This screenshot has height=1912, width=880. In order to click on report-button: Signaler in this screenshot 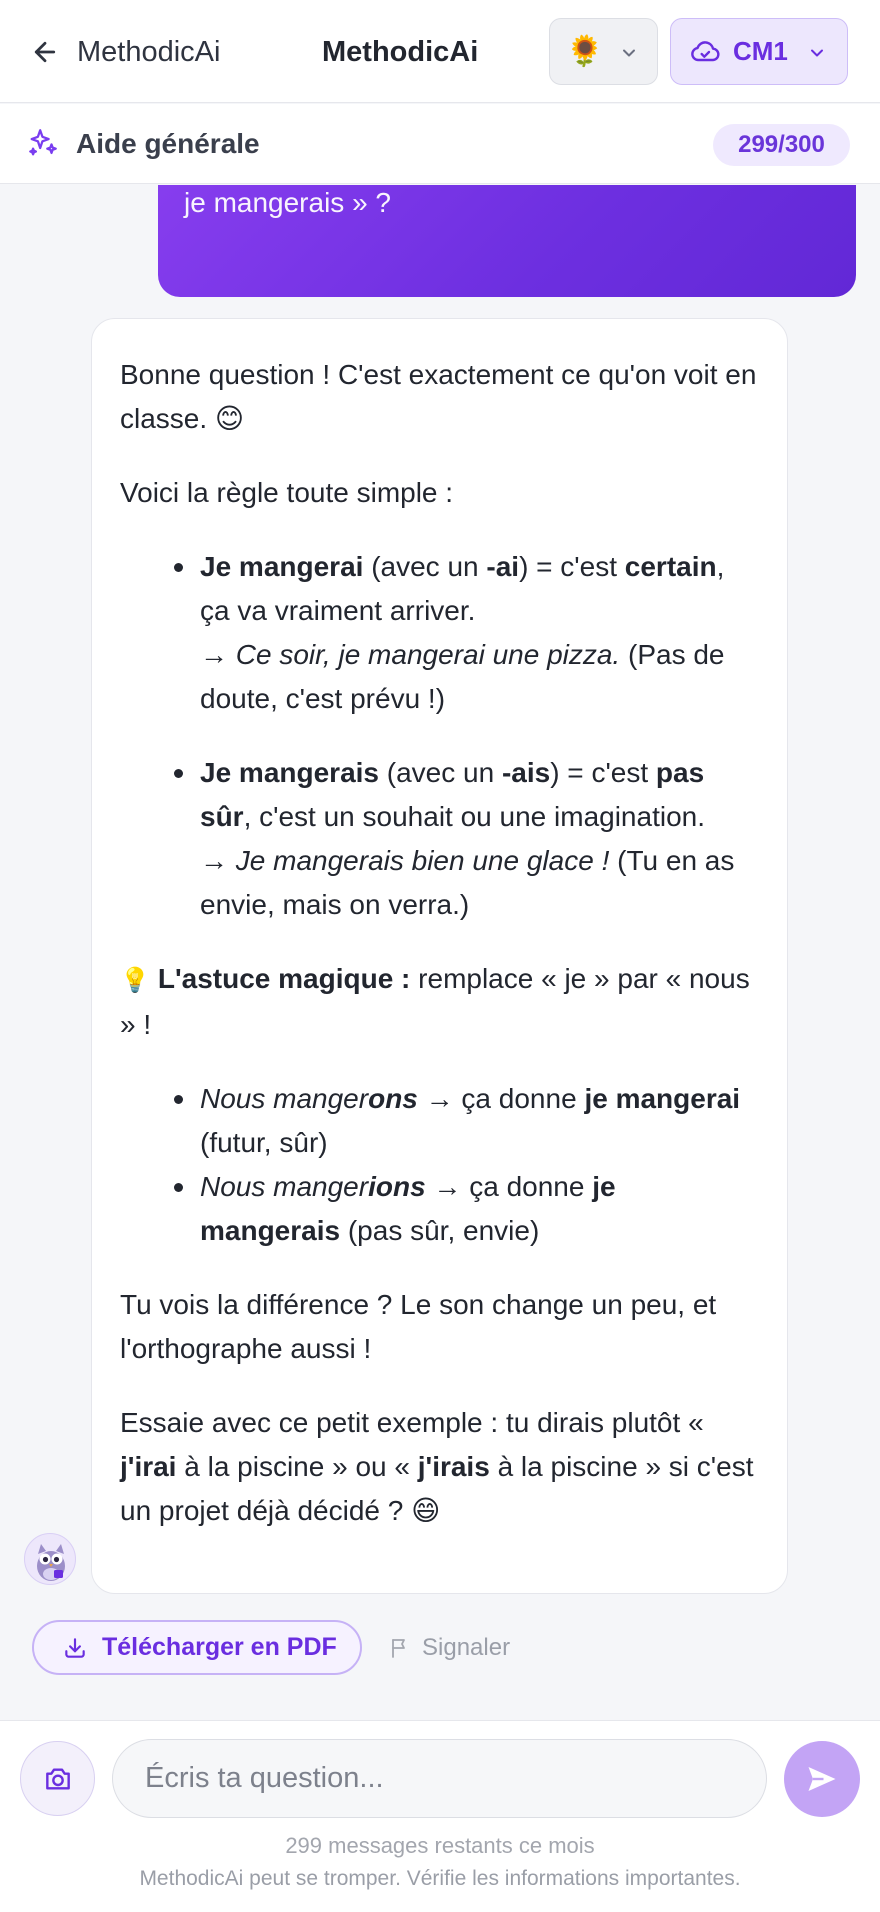, I will do `click(449, 1647)`.